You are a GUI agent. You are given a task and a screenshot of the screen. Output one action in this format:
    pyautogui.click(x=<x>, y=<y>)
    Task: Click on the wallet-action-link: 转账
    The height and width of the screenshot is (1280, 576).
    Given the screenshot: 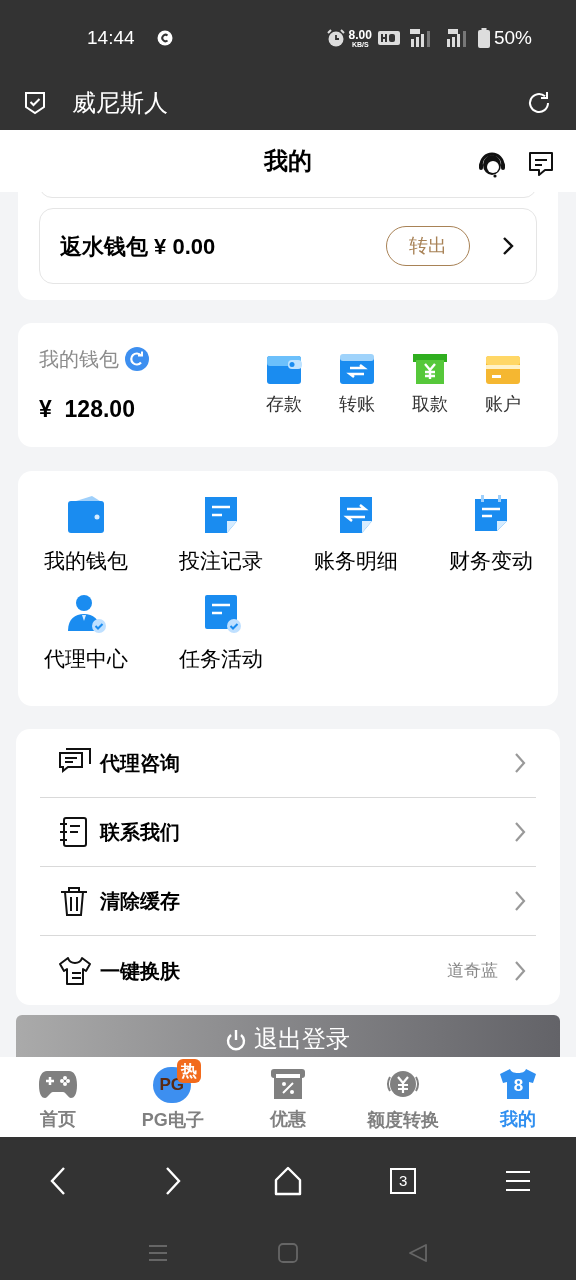 What is the action you would take?
    pyautogui.click(x=357, y=404)
    